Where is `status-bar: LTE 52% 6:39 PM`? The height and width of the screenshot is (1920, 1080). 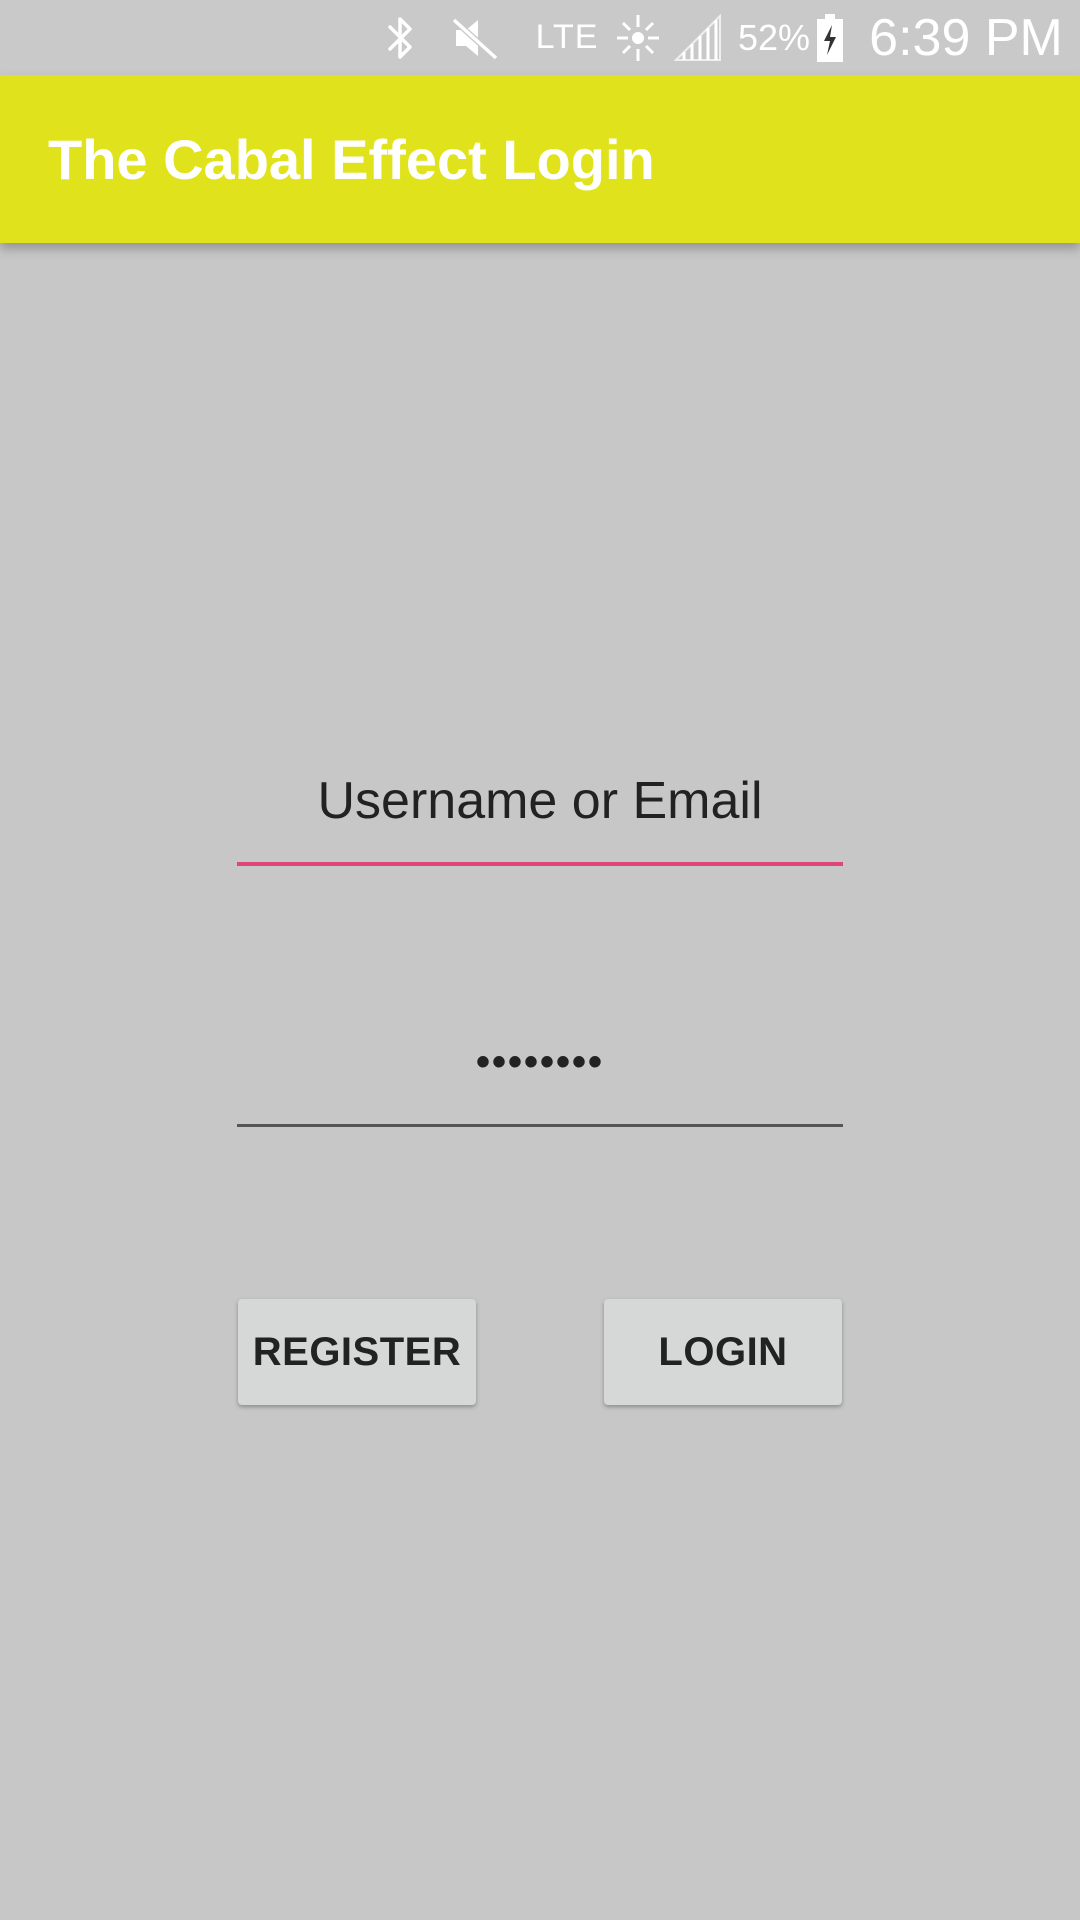
status-bar: LTE 52% 6:39 PM is located at coordinates (540, 37).